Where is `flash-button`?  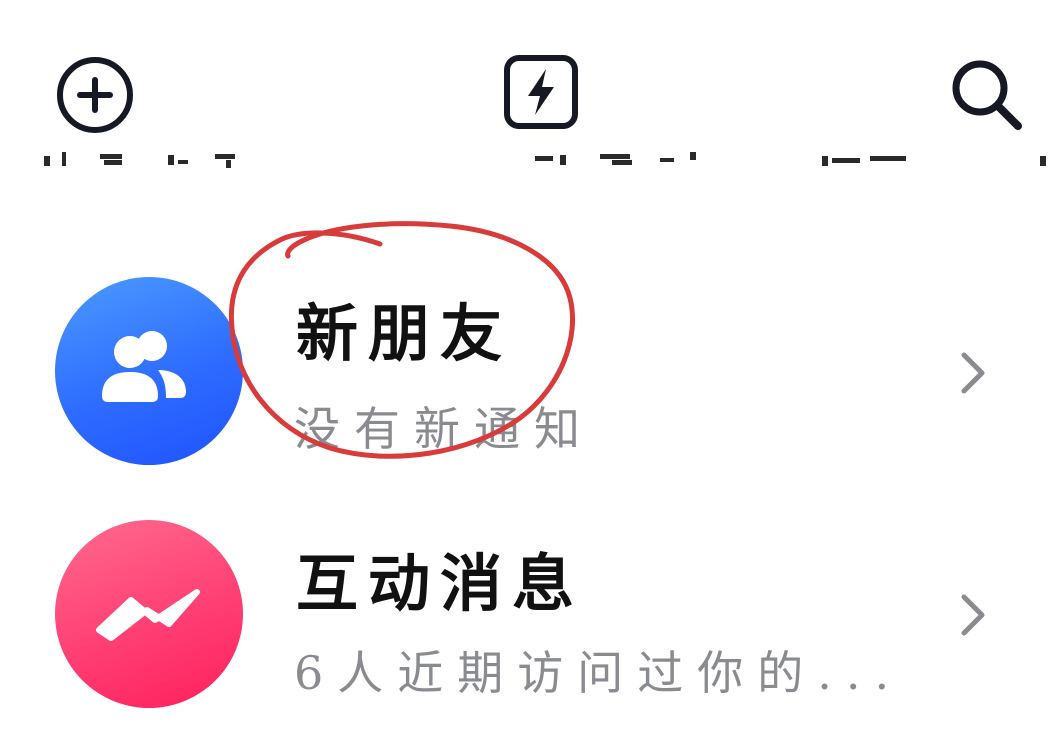
flash-button is located at coordinates (541, 92).